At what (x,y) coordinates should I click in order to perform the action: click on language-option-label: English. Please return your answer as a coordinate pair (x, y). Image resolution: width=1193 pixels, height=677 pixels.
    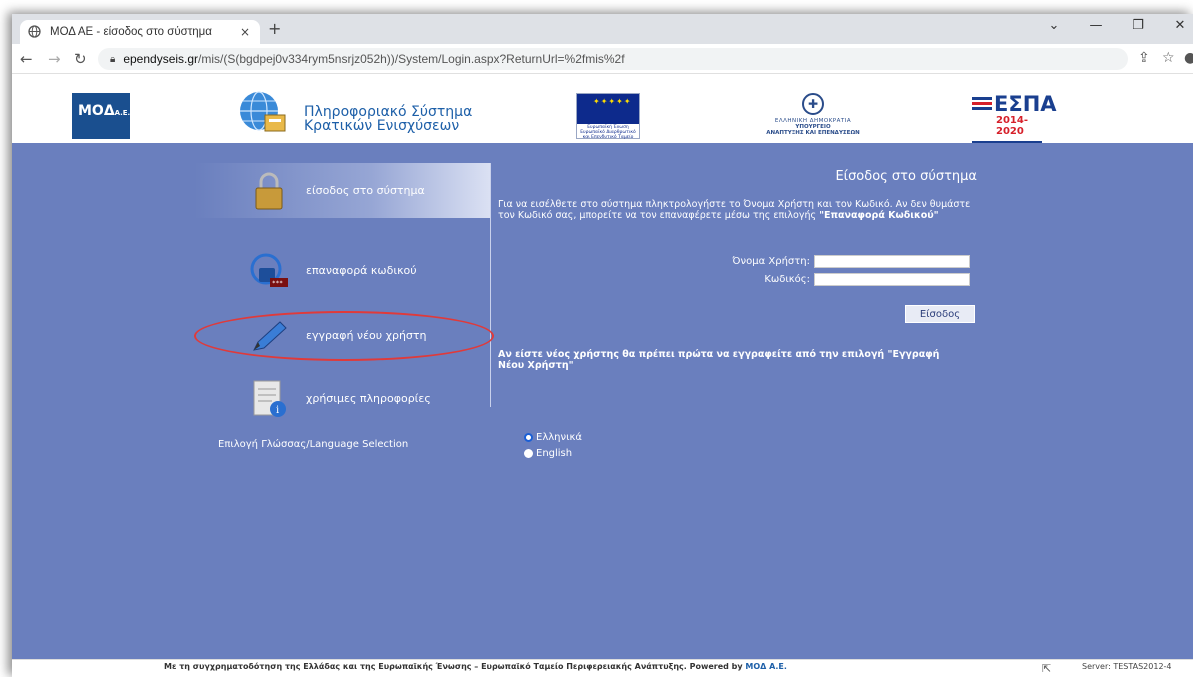
    Looking at the image, I should click on (554, 453).